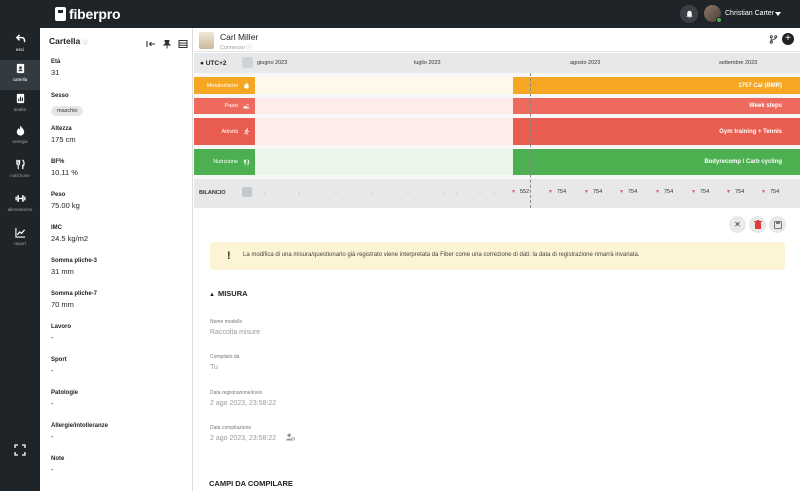 This screenshot has width=800, height=491. I want to click on collapse-icon, so click(151, 41).